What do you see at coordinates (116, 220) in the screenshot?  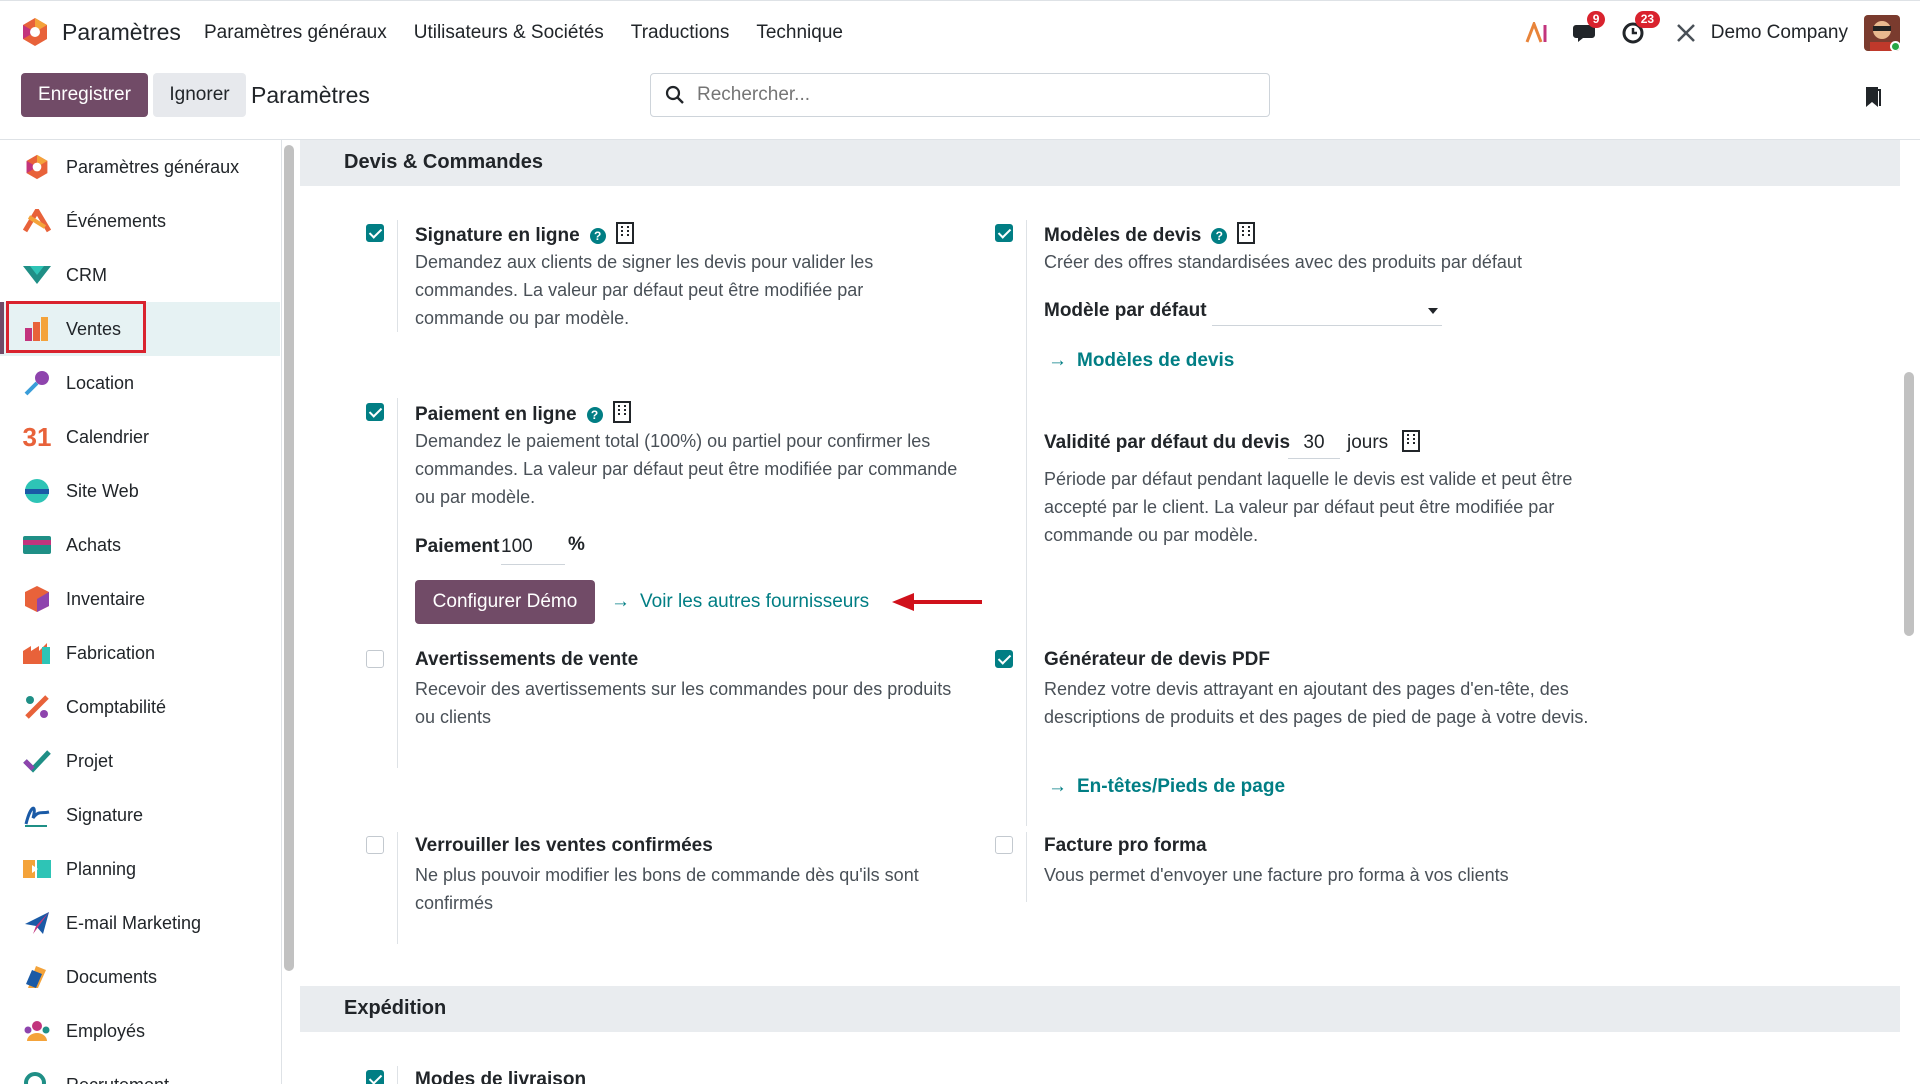 I see `sidebar-item-label: Événements` at bounding box center [116, 220].